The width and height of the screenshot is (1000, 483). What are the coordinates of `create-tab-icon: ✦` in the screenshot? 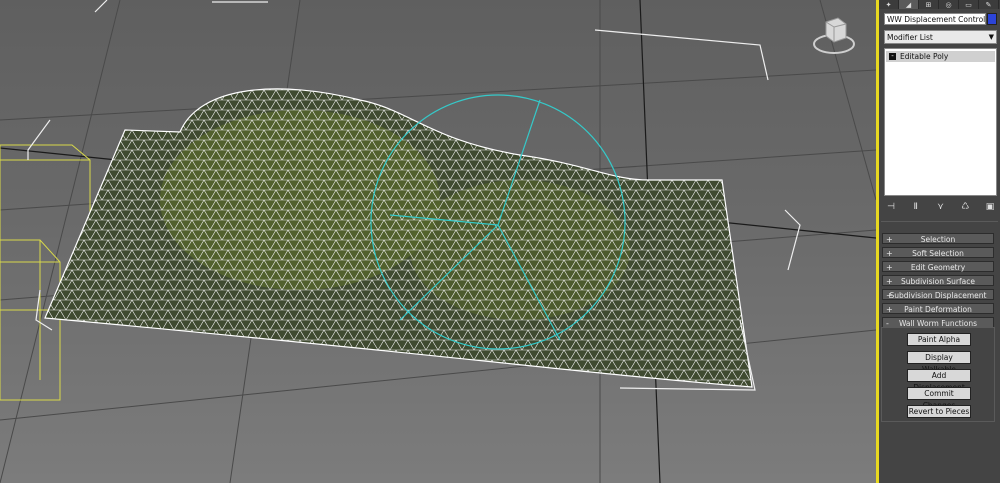 It's located at (889, 4).